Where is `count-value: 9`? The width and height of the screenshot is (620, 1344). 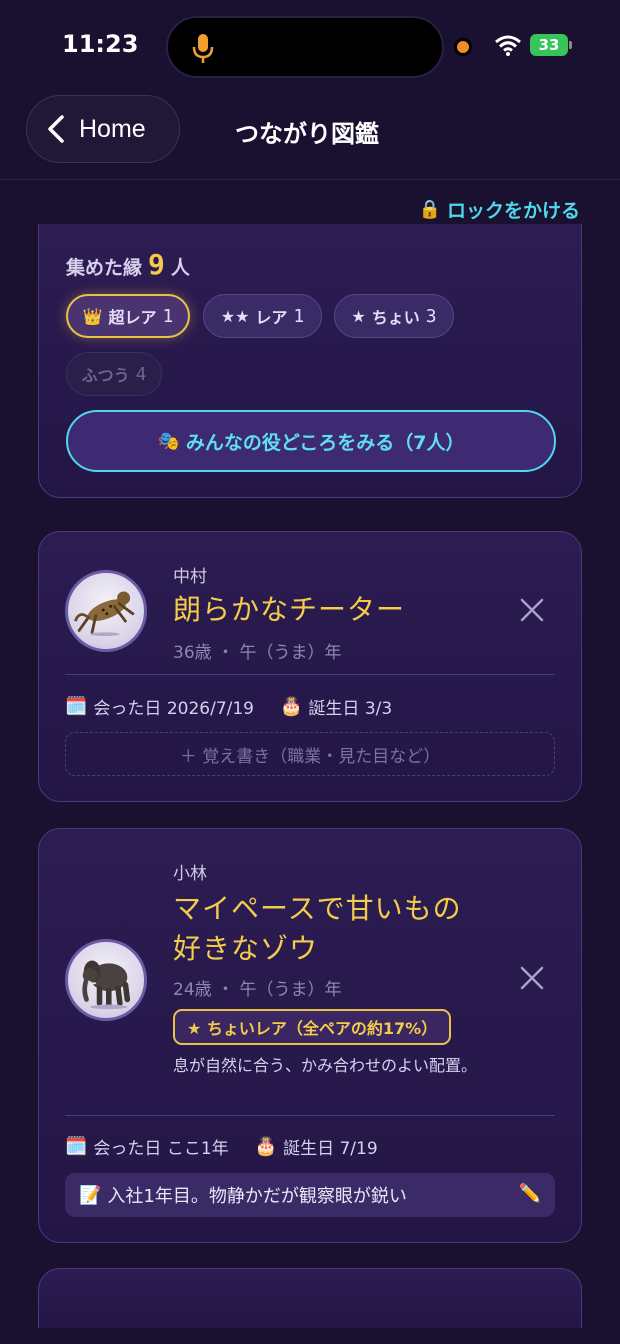 count-value: 9 is located at coordinates (156, 264).